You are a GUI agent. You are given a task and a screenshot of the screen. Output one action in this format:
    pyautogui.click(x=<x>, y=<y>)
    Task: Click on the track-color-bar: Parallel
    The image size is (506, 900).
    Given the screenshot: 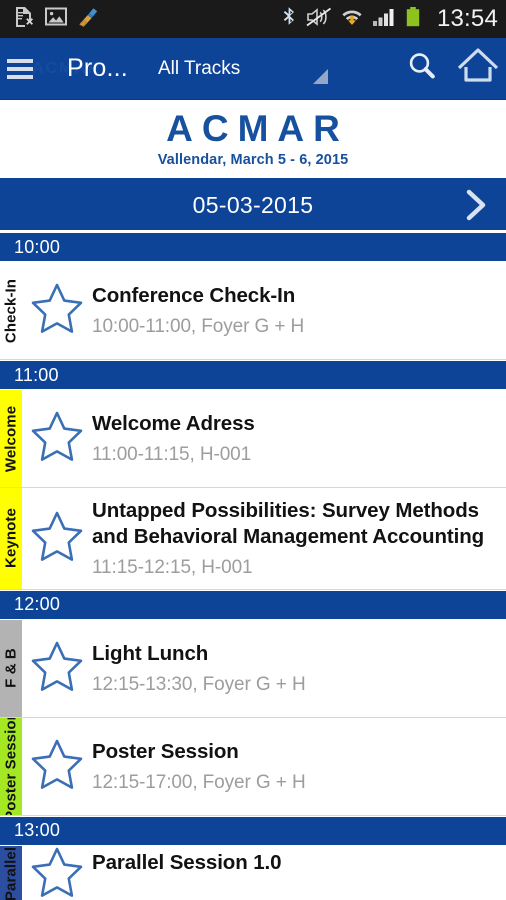 What is the action you would take?
    pyautogui.click(x=11, y=872)
    